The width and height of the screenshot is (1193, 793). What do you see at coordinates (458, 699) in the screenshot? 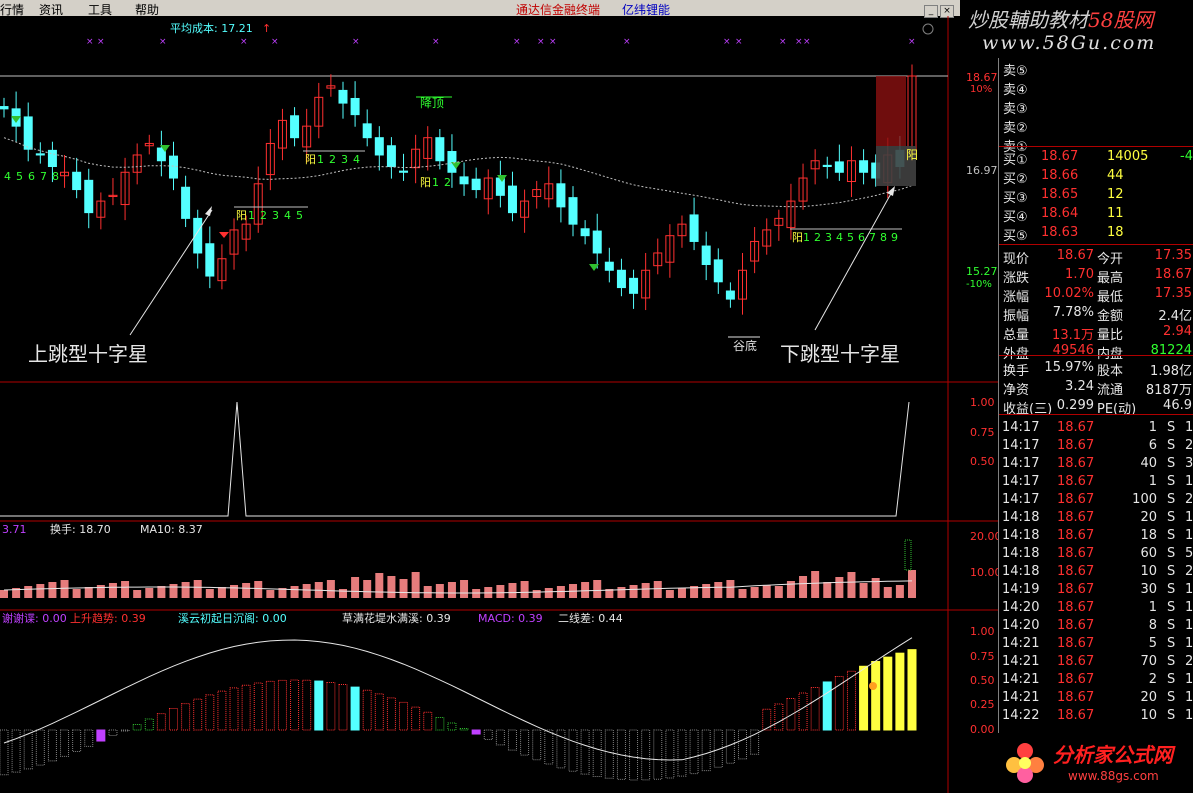
I see `oscillator-line` at bounding box center [458, 699].